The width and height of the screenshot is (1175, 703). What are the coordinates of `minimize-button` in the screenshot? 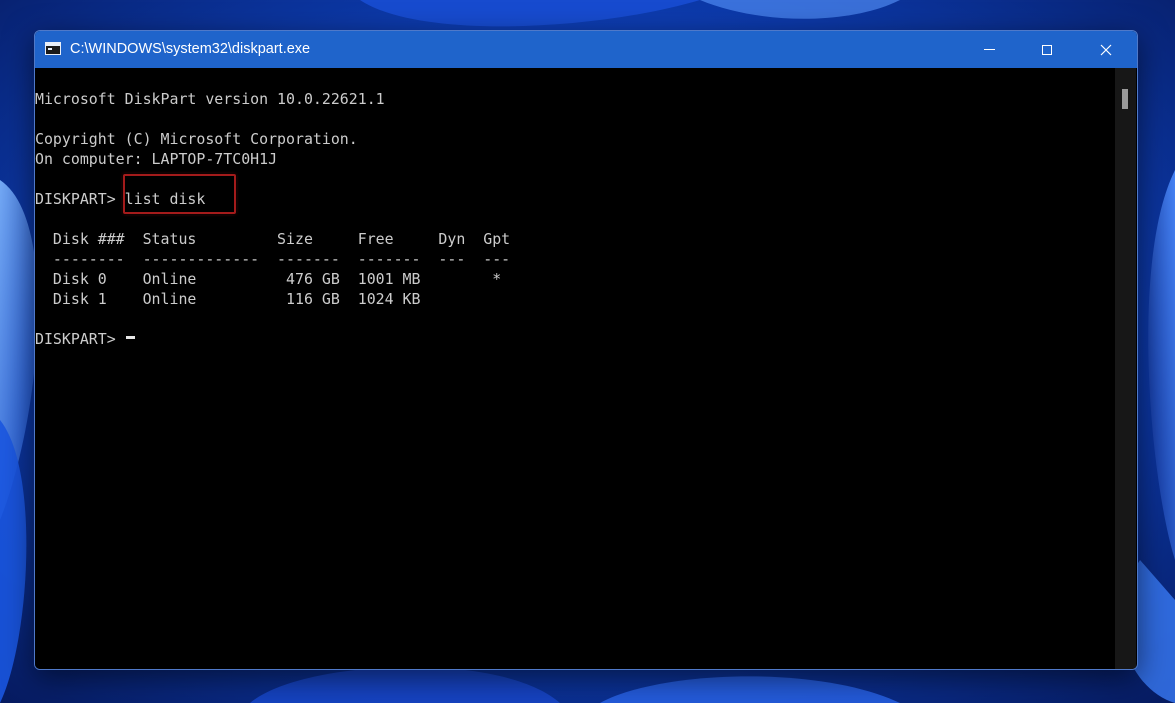 It's located at (989, 49).